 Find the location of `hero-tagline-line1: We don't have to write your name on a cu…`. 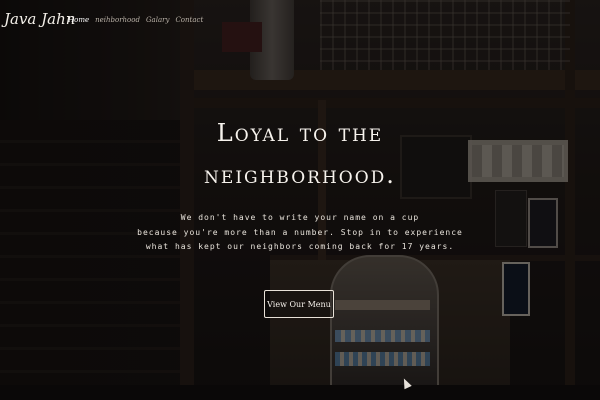

hero-tagline-line1: We don't have to write your name on a cu… is located at coordinates (300, 217).